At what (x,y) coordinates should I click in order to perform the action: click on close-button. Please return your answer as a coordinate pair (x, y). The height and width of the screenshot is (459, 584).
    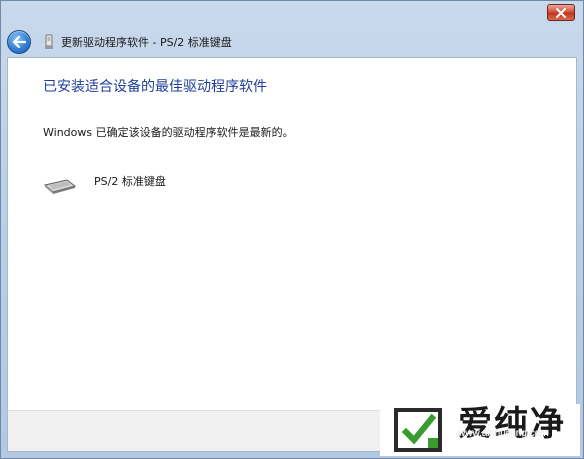
    Looking at the image, I should click on (561, 12).